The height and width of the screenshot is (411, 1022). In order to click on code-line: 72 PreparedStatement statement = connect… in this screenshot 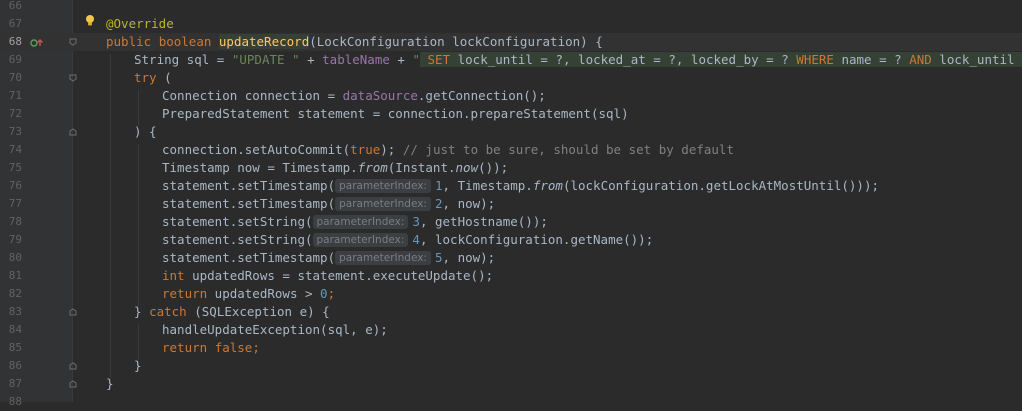, I will do `click(511, 114)`.